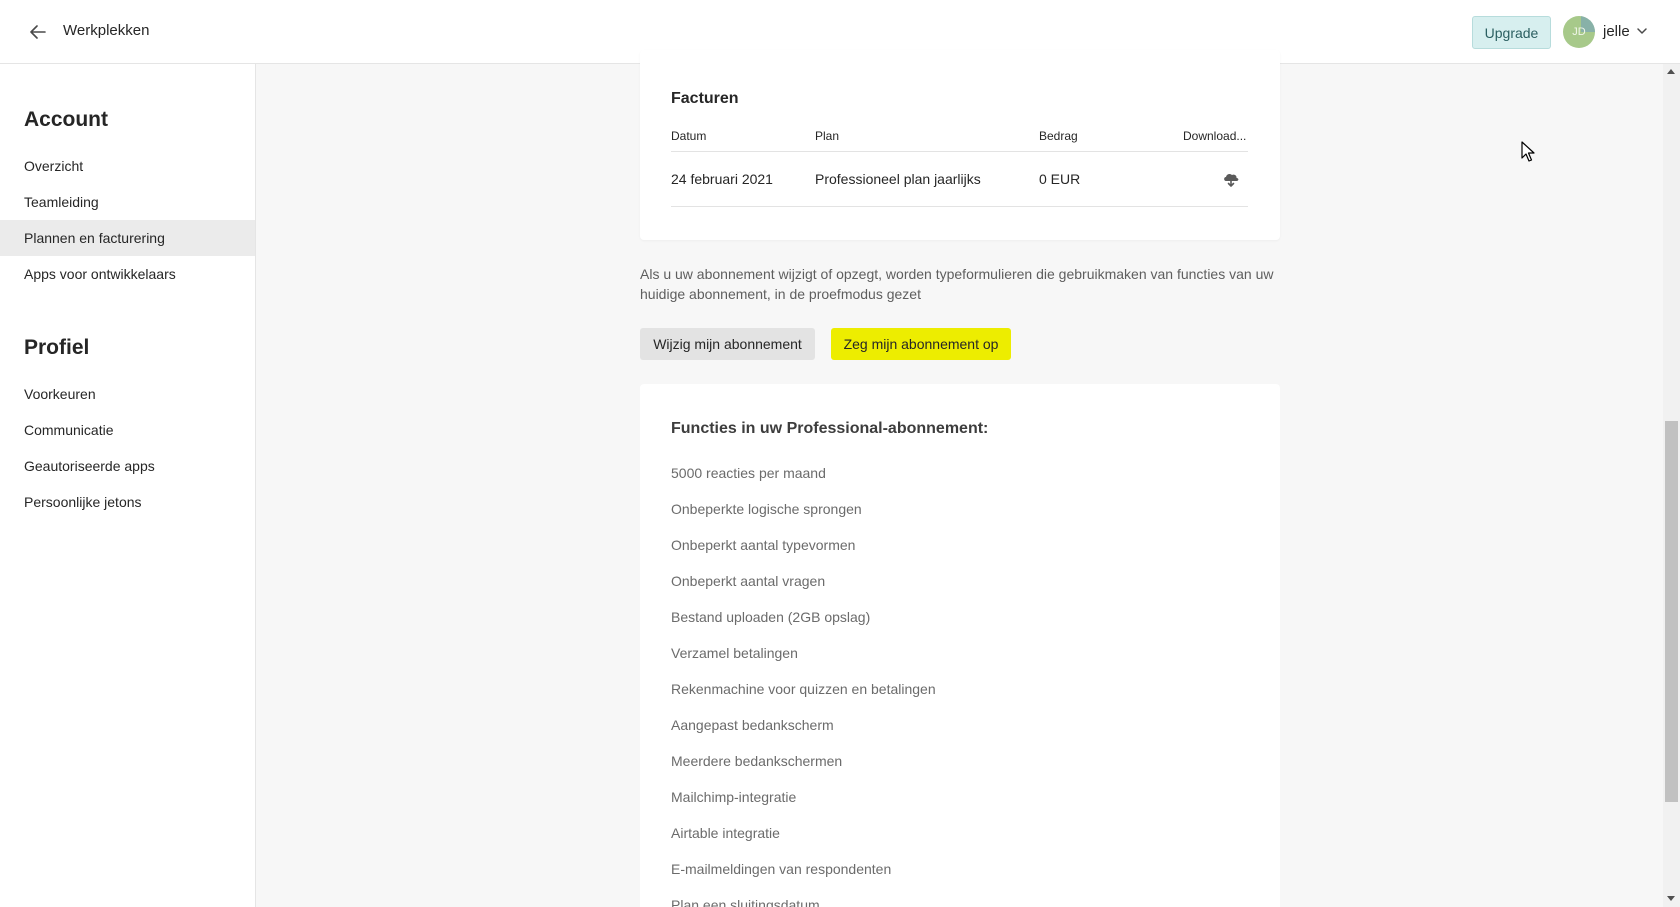 The image size is (1680, 907). Describe the element at coordinates (771, 617) in the screenshot. I see `list-item: Bestand uploaden (2GB opslag)` at that location.